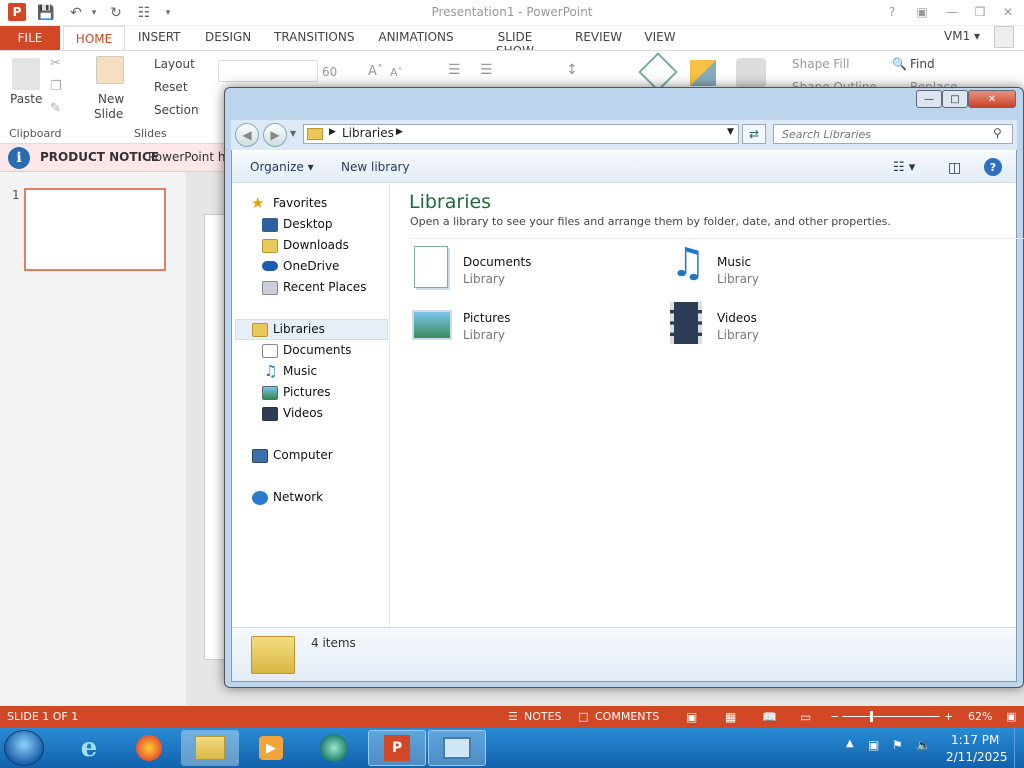 The image size is (1024, 768). Describe the element at coordinates (598, 38) in the screenshot. I see `tab-review: REVIEW` at that location.